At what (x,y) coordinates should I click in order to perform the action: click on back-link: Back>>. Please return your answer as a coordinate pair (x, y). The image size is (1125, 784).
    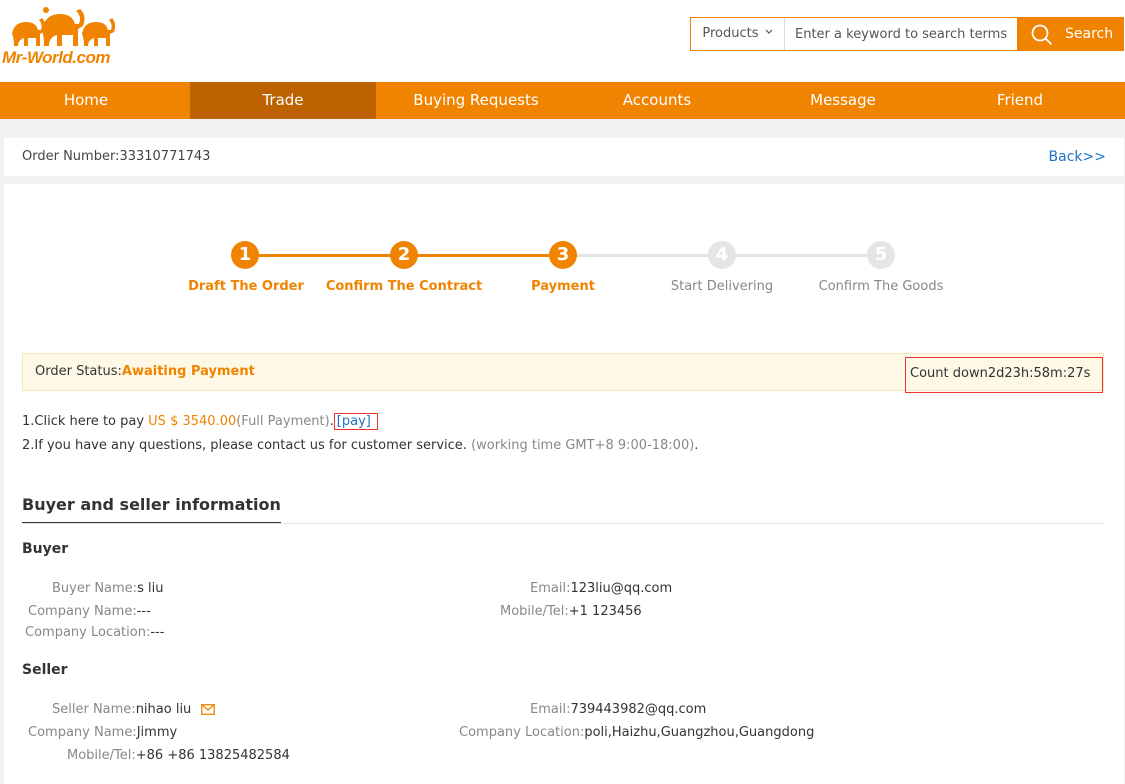
    Looking at the image, I should click on (1077, 157).